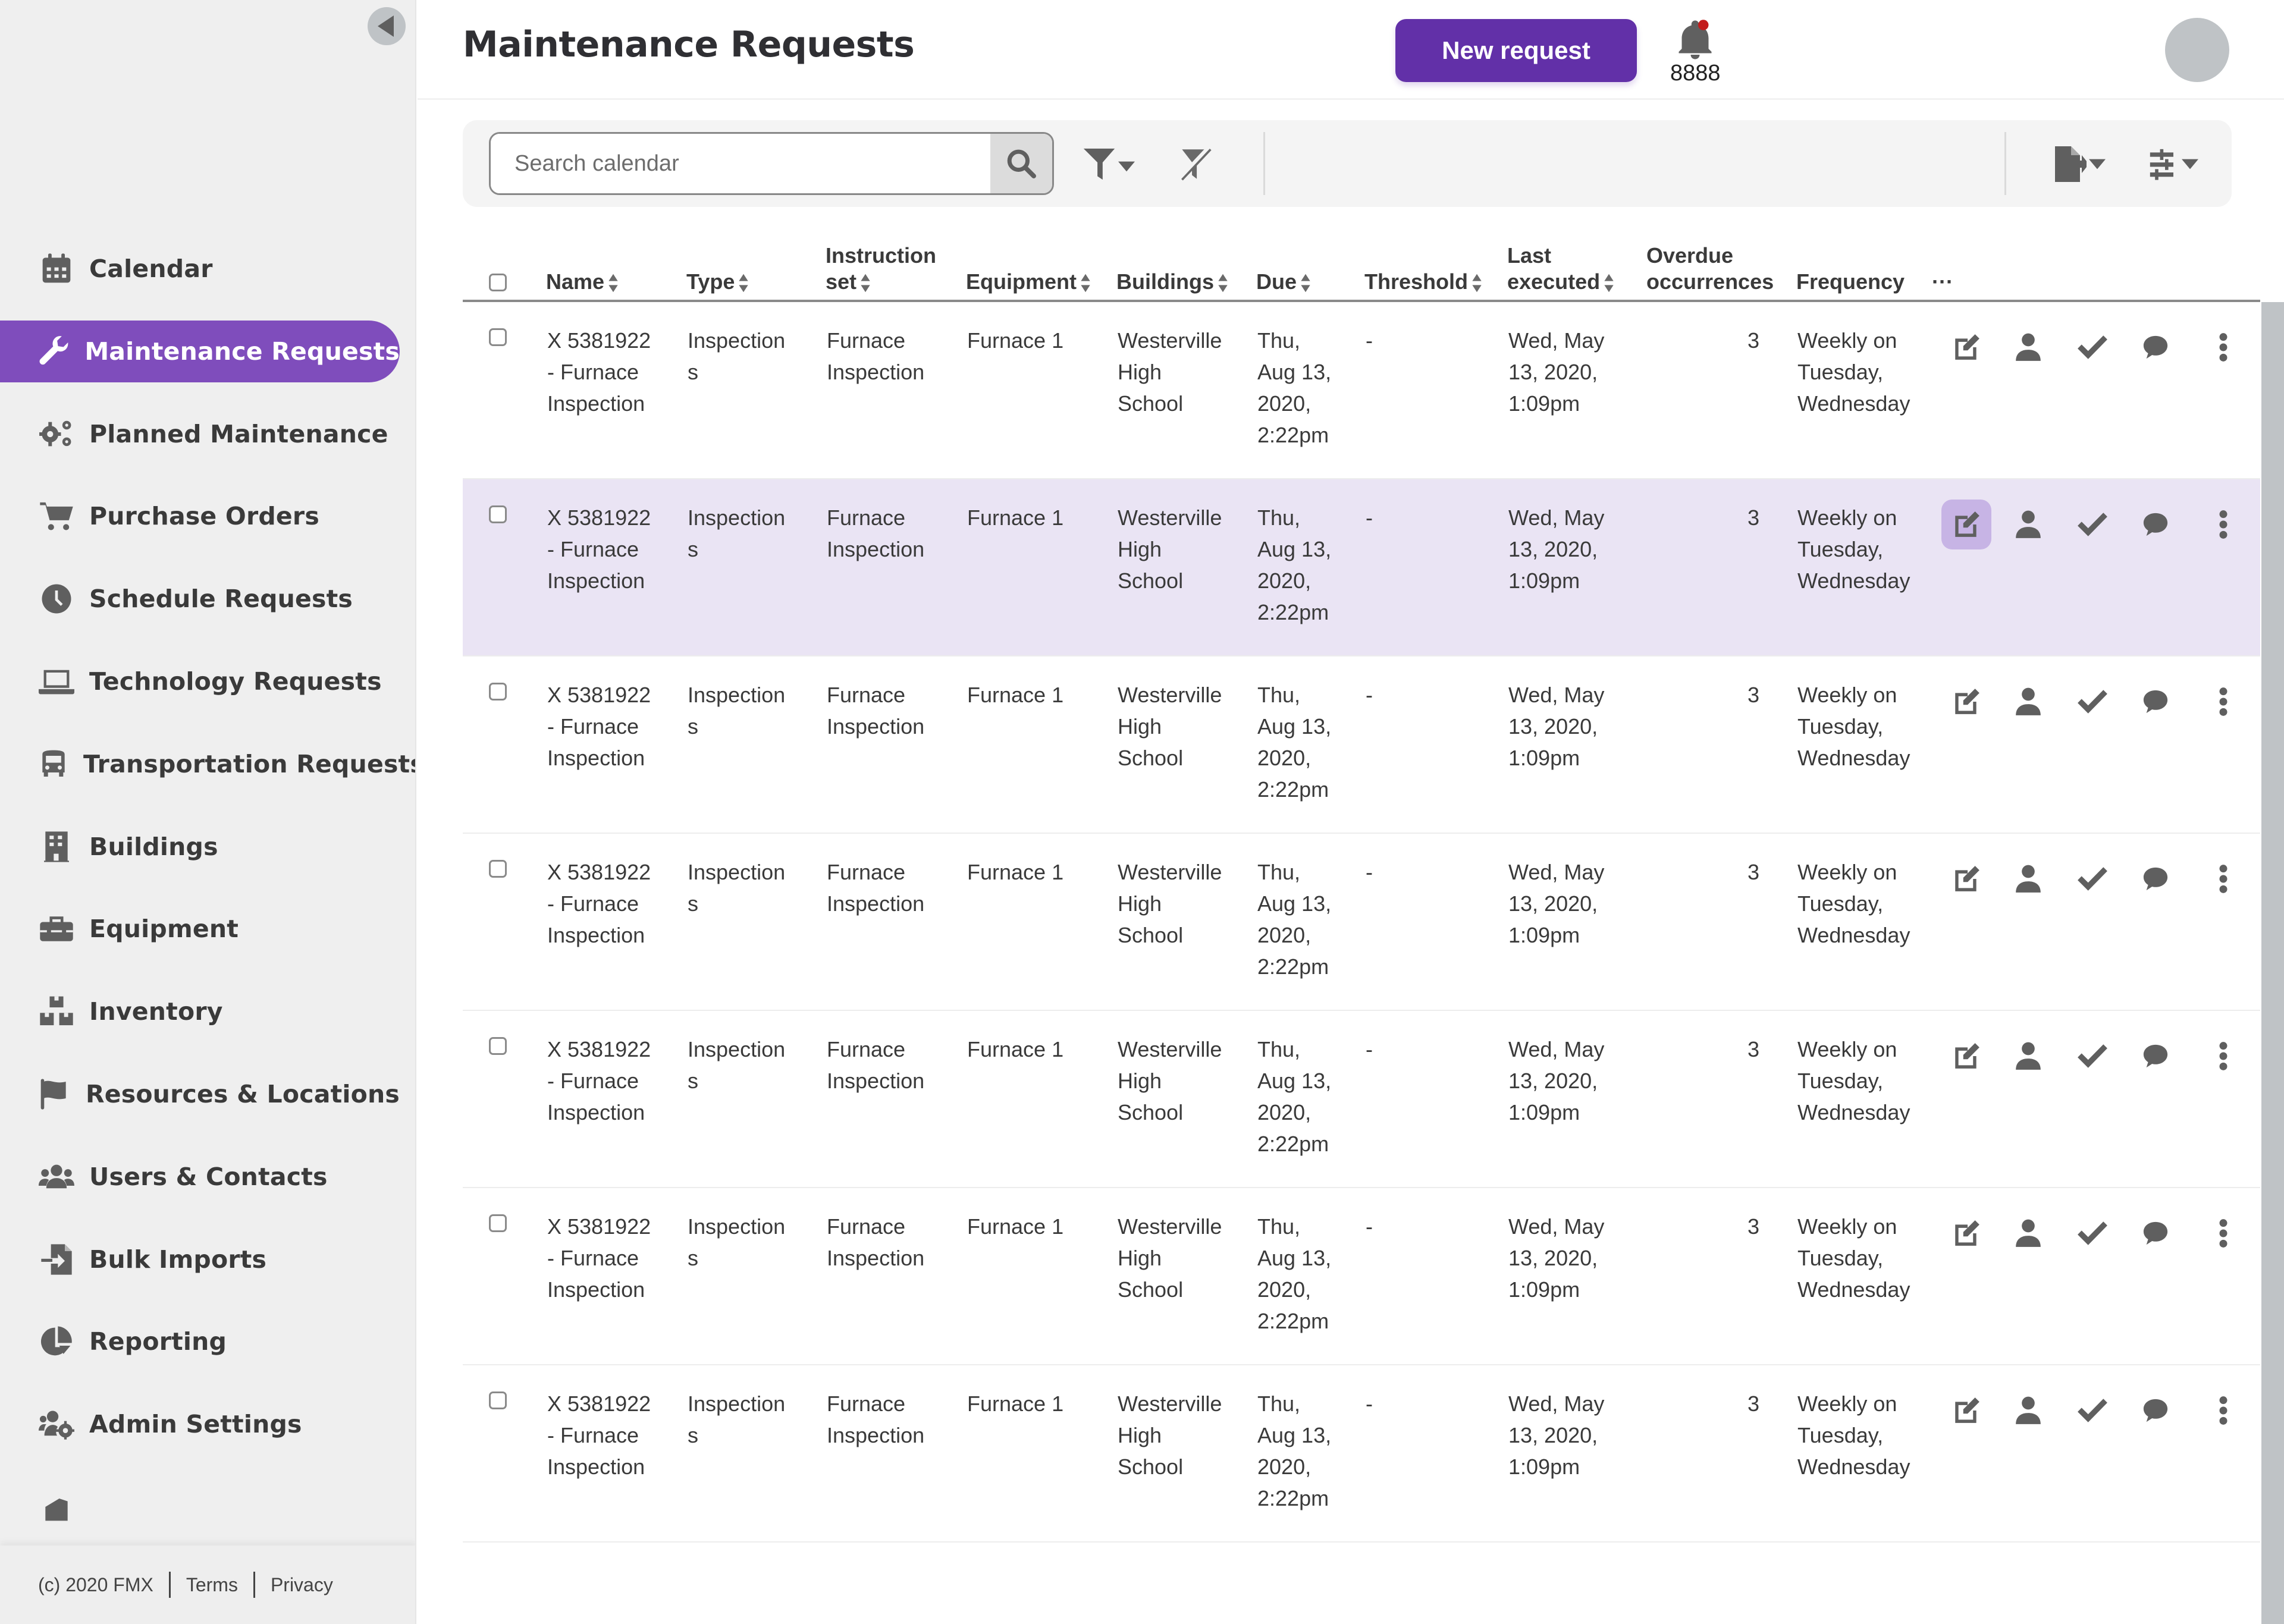 The height and width of the screenshot is (1624, 2284). Describe the element at coordinates (200, 1341) in the screenshot. I see `sidebar-item-reporting: Reporting` at that location.